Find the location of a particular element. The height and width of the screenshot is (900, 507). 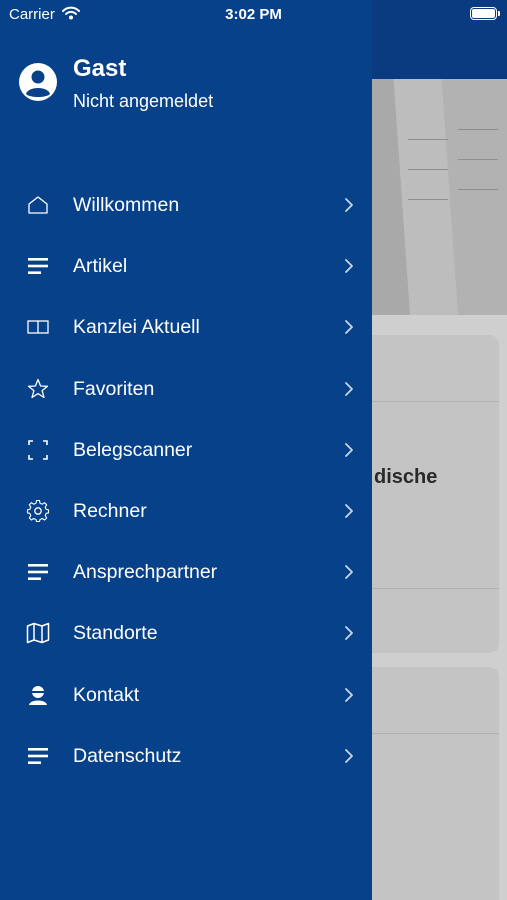

menu-item-label: Kanzlei Aktuell is located at coordinates (136, 327).